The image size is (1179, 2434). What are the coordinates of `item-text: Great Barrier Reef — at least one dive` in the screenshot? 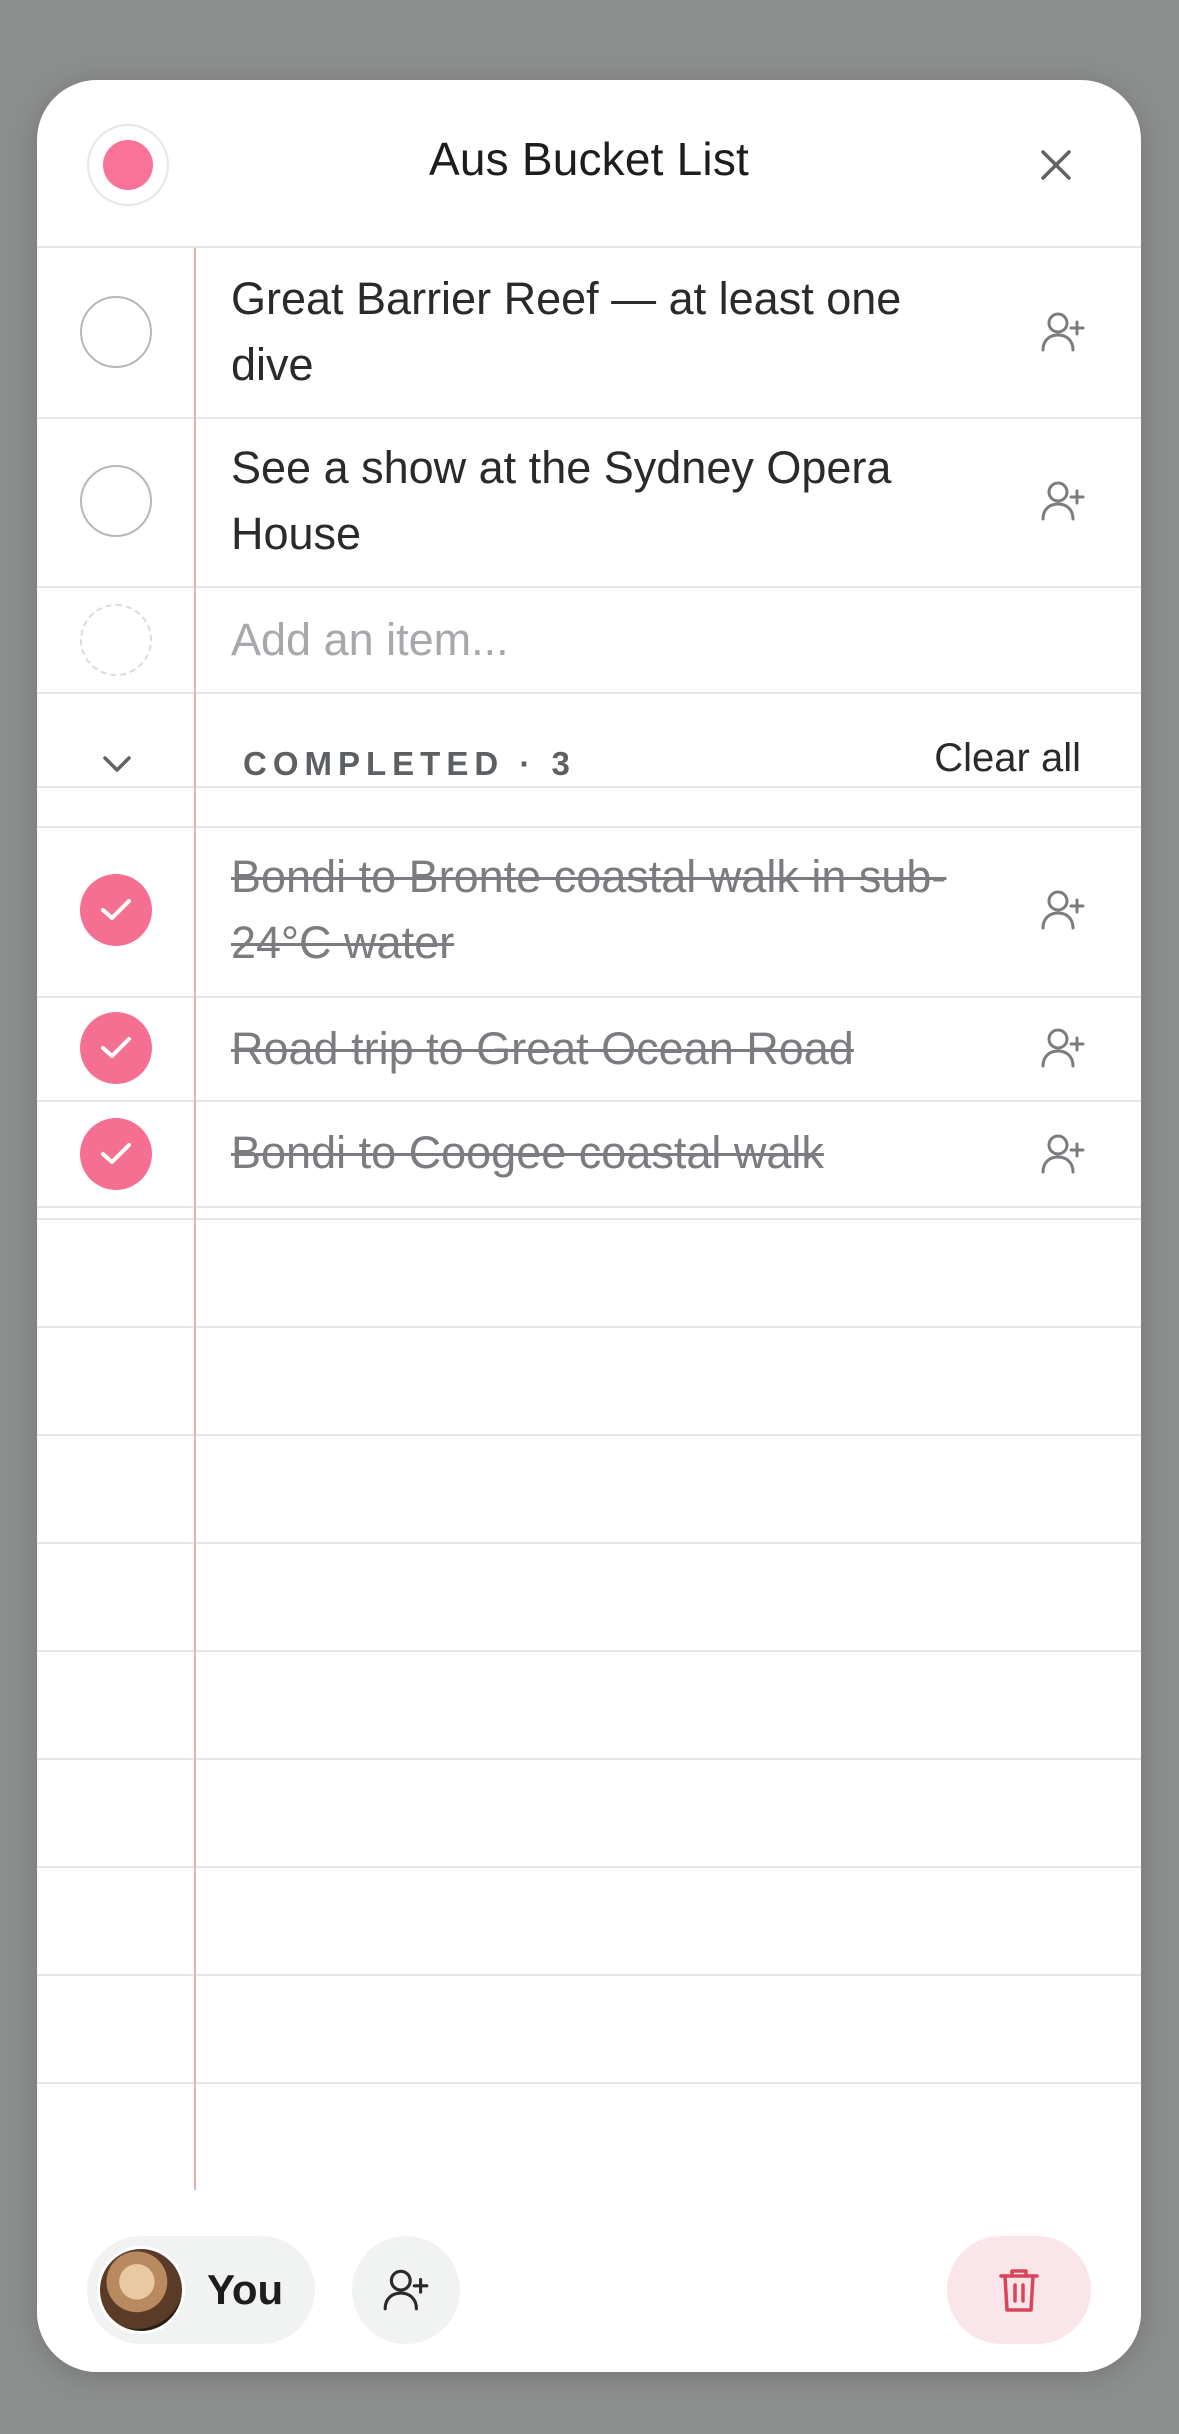 It's located at (601, 332).